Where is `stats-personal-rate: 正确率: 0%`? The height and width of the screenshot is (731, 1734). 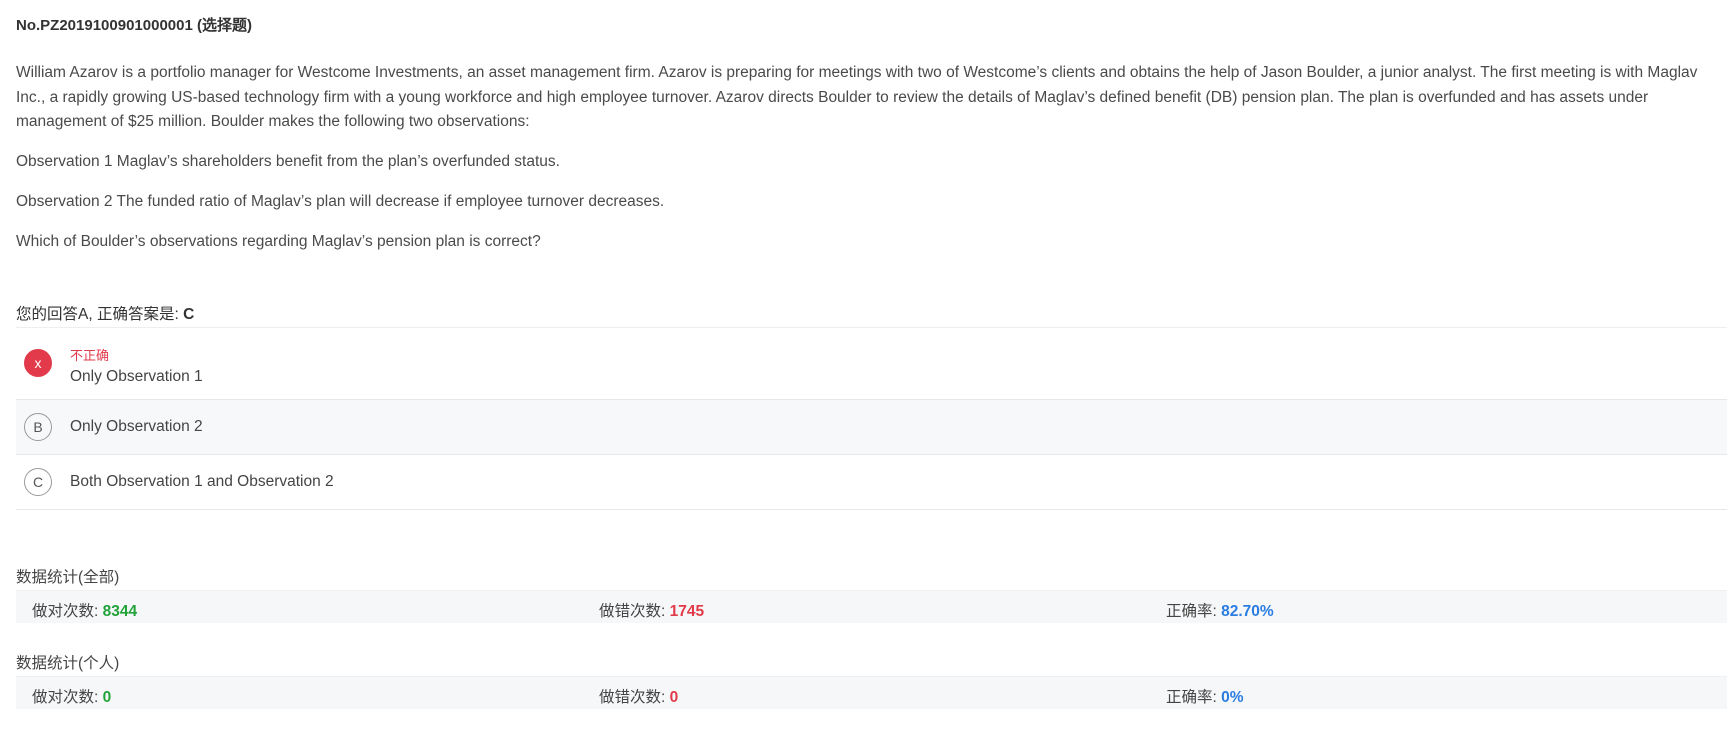 stats-personal-rate: 正确率: 0% is located at coordinates (1205, 696).